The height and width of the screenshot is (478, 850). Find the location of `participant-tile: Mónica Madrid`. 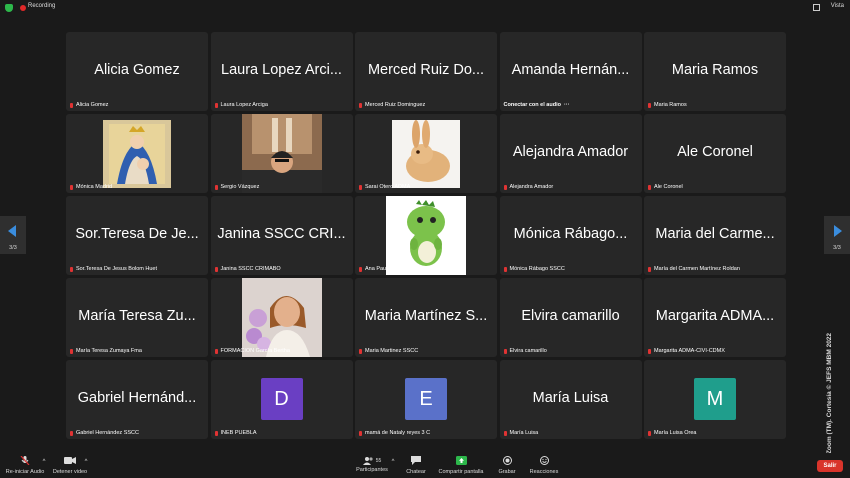

participant-tile: Mónica Madrid is located at coordinates (137, 153).